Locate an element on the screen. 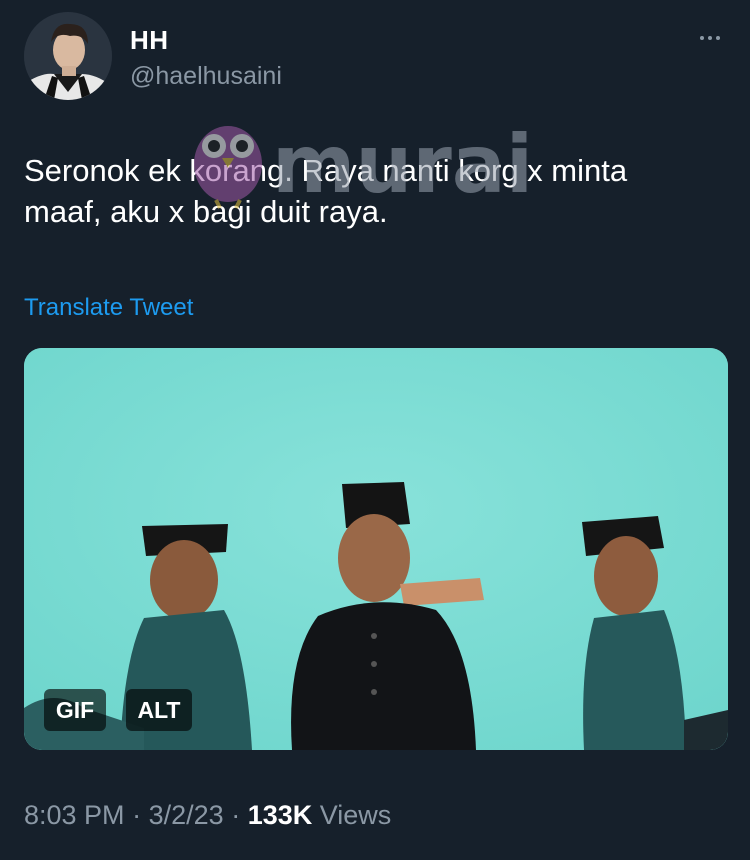 This screenshot has width=750, height=860. tweet-date: 3/2/23 is located at coordinates (186, 815).